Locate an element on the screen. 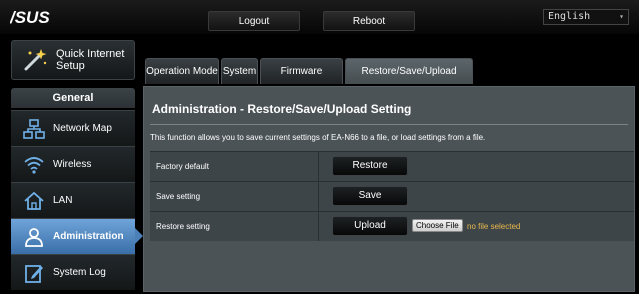  house-icon is located at coordinates (34, 200).